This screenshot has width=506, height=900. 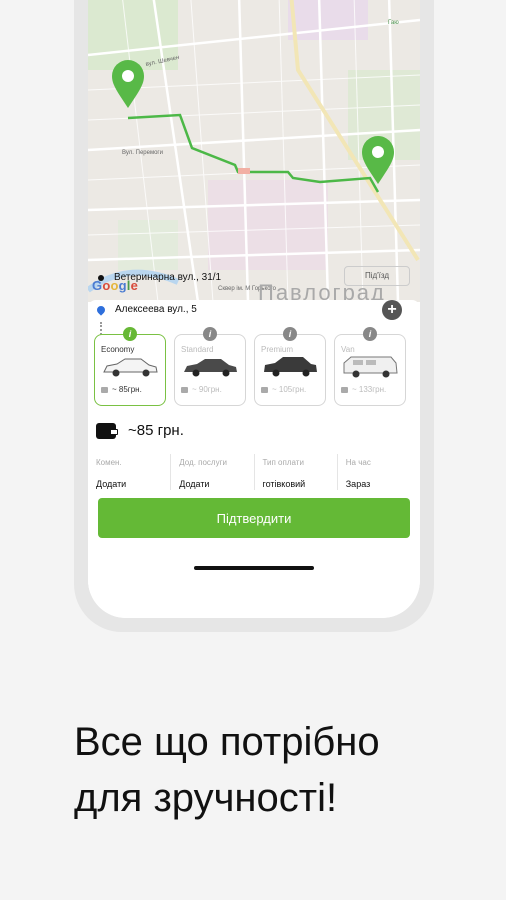 What do you see at coordinates (284, 484) in the screenshot?
I see `option-value: готівковий` at bounding box center [284, 484].